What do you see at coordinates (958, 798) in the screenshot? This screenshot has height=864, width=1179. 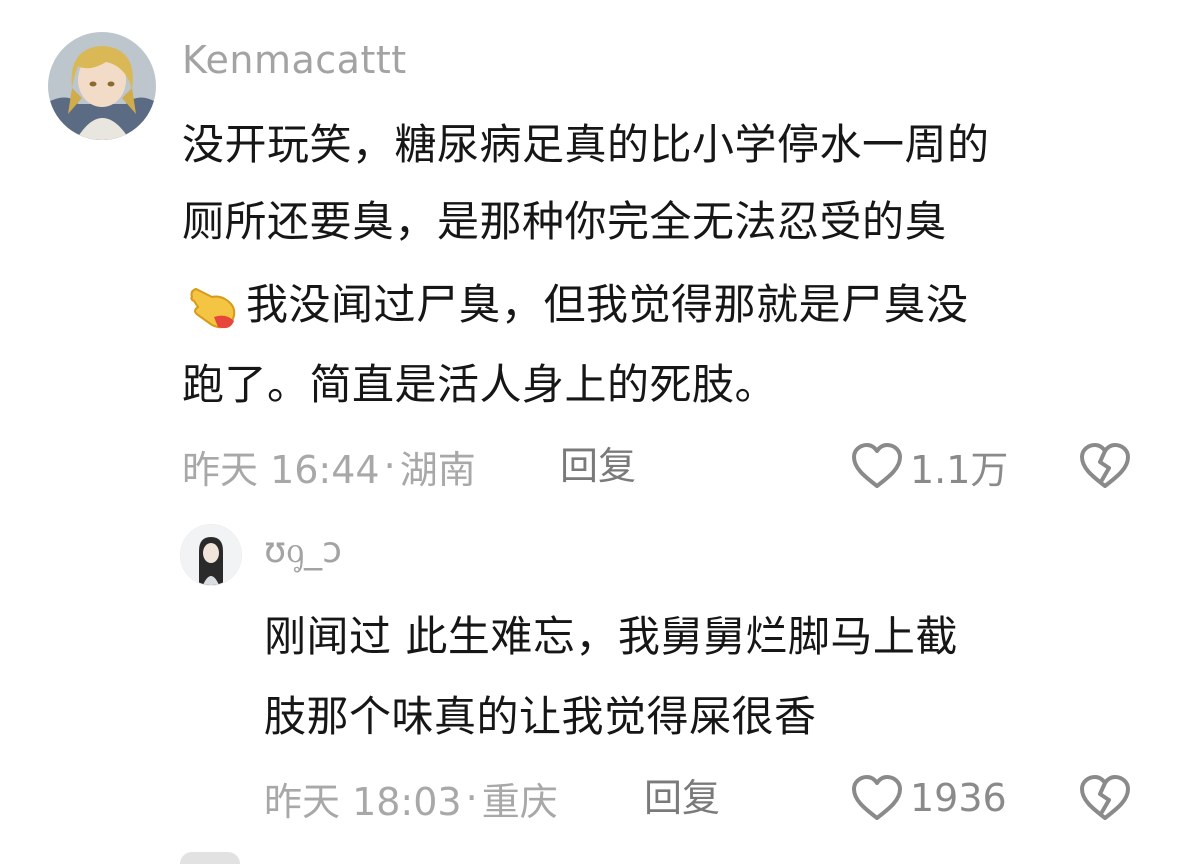 I see `like-count: 1936` at bounding box center [958, 798].